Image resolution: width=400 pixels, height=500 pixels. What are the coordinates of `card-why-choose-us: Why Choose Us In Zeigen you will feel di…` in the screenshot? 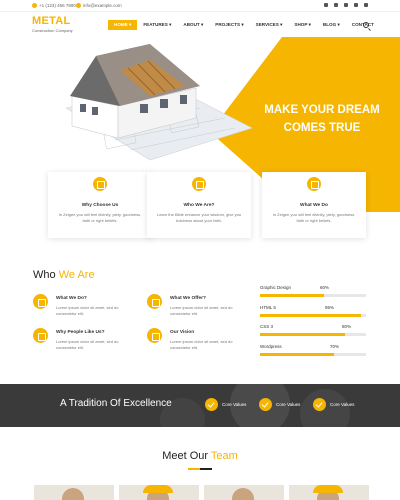 It's located at (100, 205).